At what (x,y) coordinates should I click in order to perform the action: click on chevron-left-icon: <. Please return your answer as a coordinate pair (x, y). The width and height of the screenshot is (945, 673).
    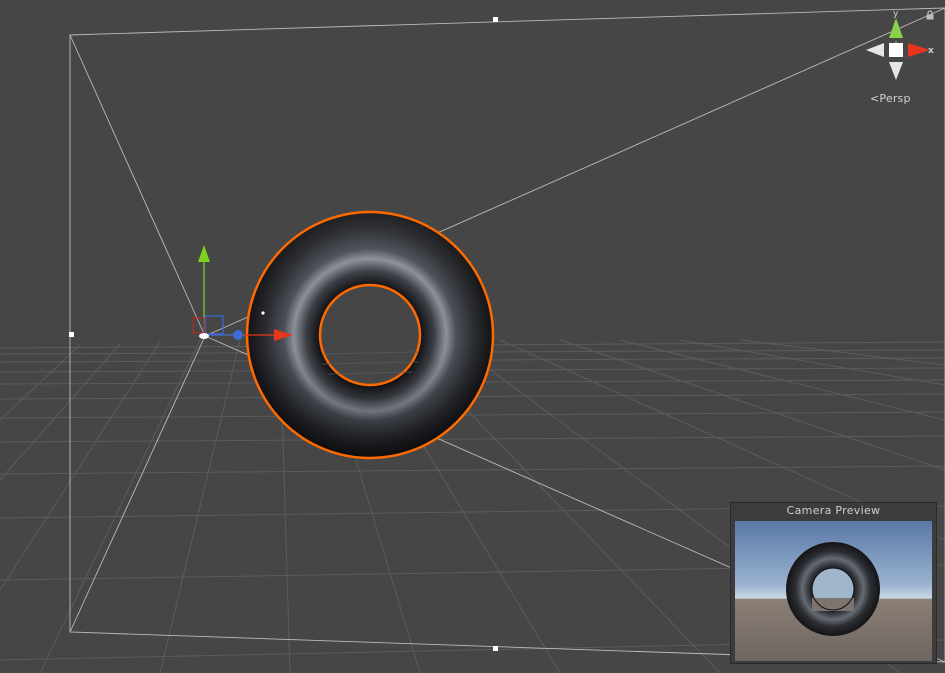
    Looking at the image, I should click on (875, 98).